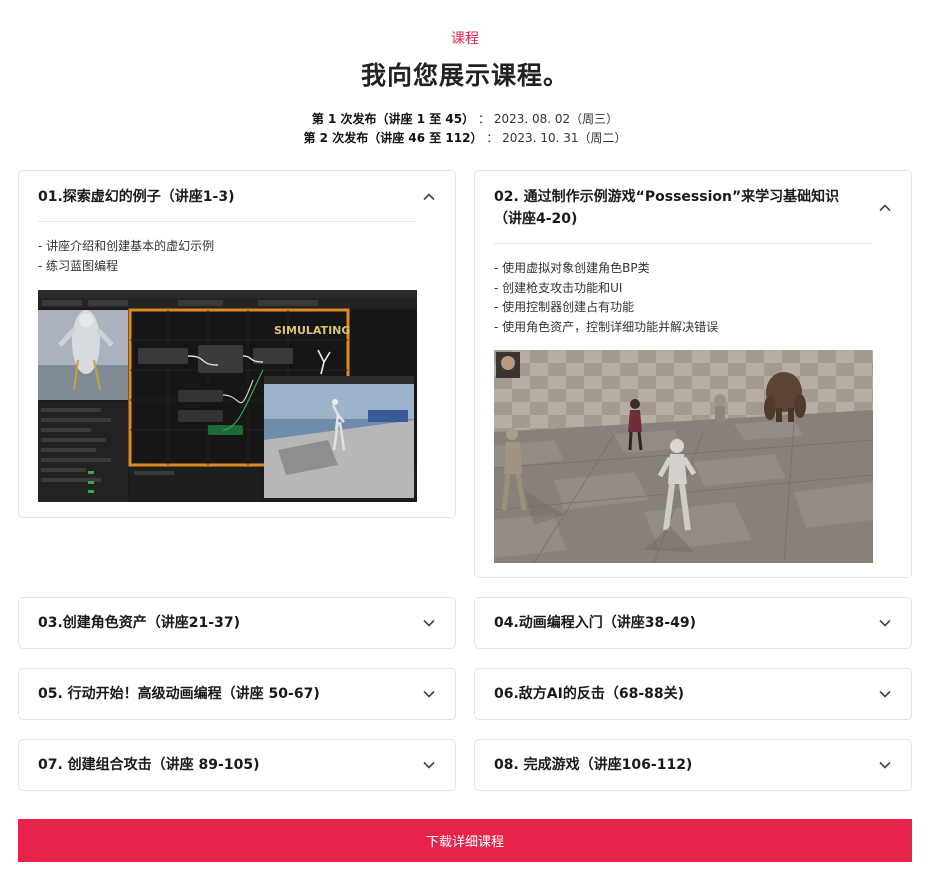  Describe the element at coordinates (237, 197) in the screenshot. I see `module-header-01: 01.探索虚幻的例子（讲座1-3)` at that location.